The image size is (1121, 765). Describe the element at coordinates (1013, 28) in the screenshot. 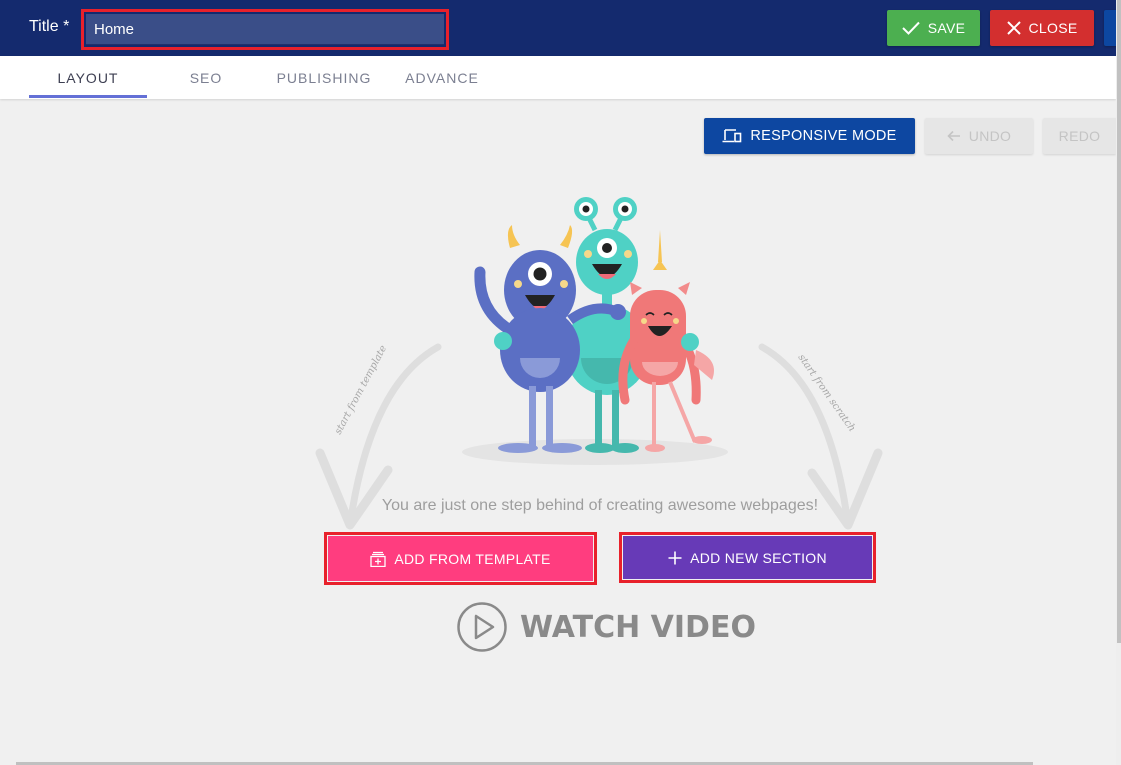

I see `close-icon` at that location.